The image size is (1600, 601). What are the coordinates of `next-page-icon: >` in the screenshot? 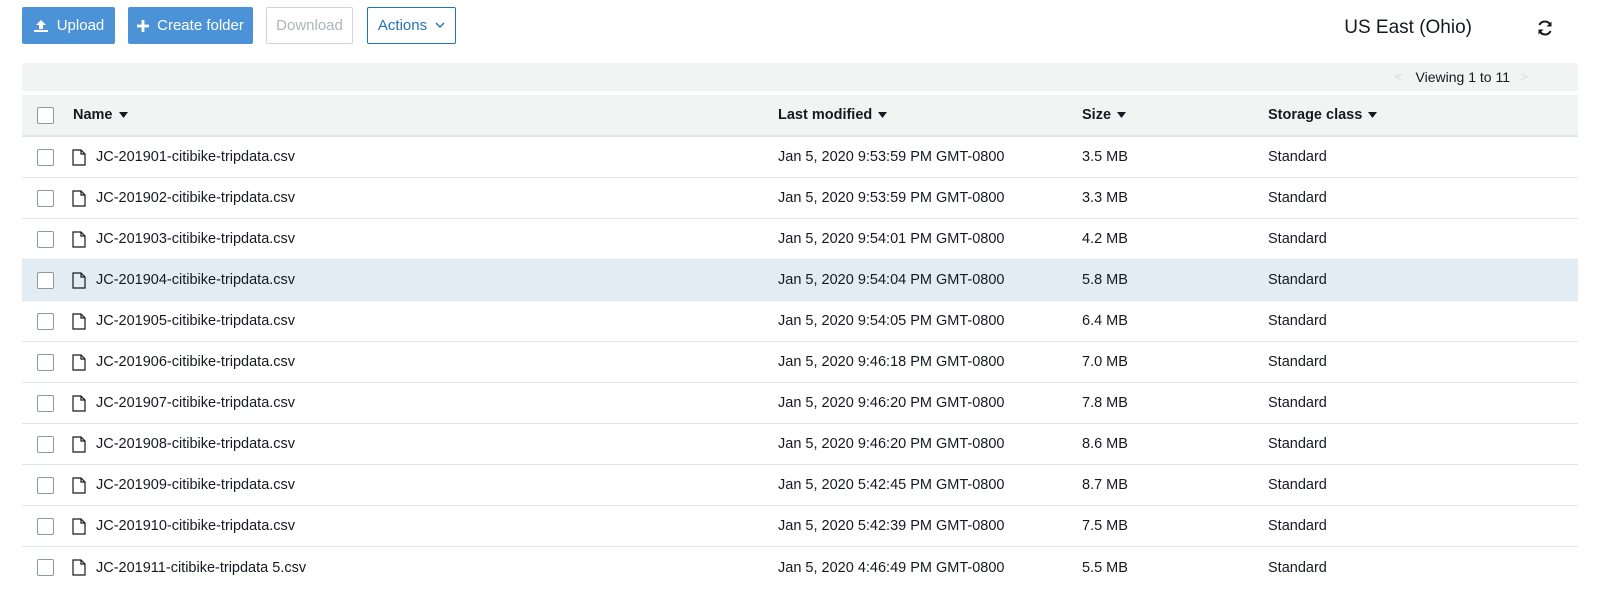 It's located at (1524, 76).